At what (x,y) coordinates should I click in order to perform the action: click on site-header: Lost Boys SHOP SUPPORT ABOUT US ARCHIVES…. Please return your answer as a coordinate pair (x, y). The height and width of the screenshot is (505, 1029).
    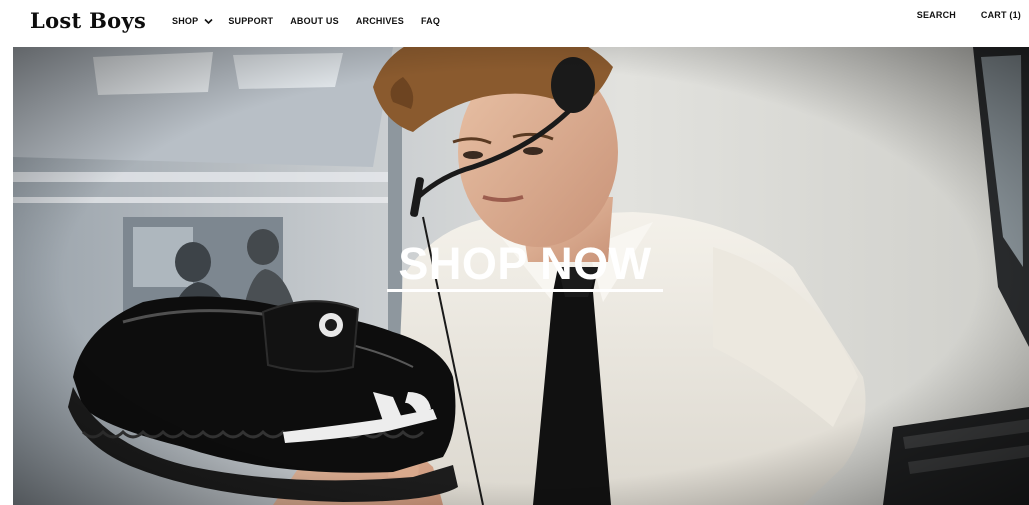
    Looking at the image, I should click on (514, 22).